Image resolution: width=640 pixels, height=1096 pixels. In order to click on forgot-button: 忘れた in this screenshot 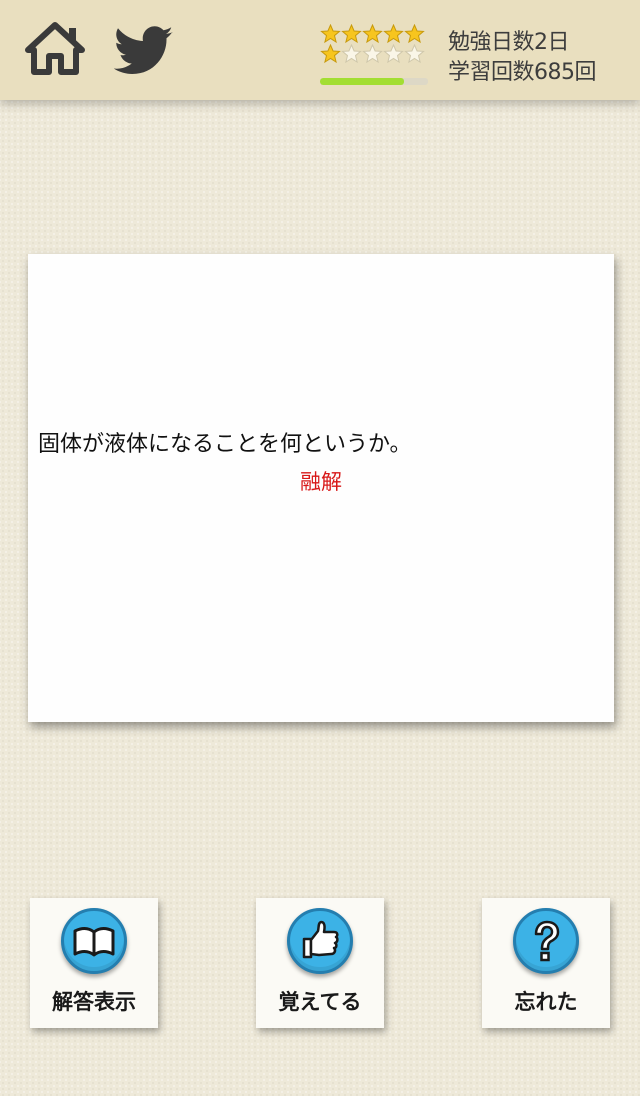, I will do `click(546, 963)`.